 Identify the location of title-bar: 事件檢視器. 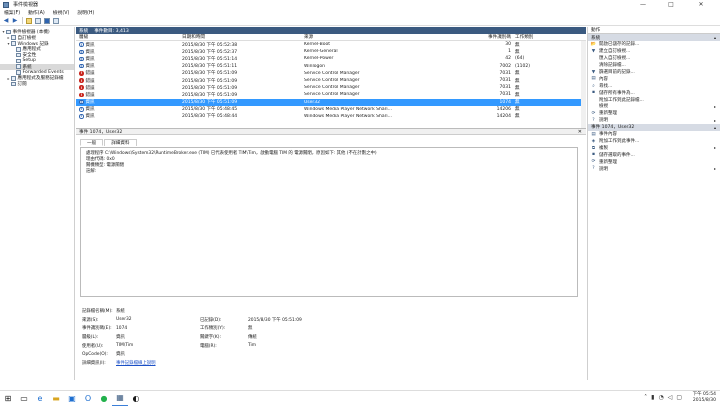
(360, 4).